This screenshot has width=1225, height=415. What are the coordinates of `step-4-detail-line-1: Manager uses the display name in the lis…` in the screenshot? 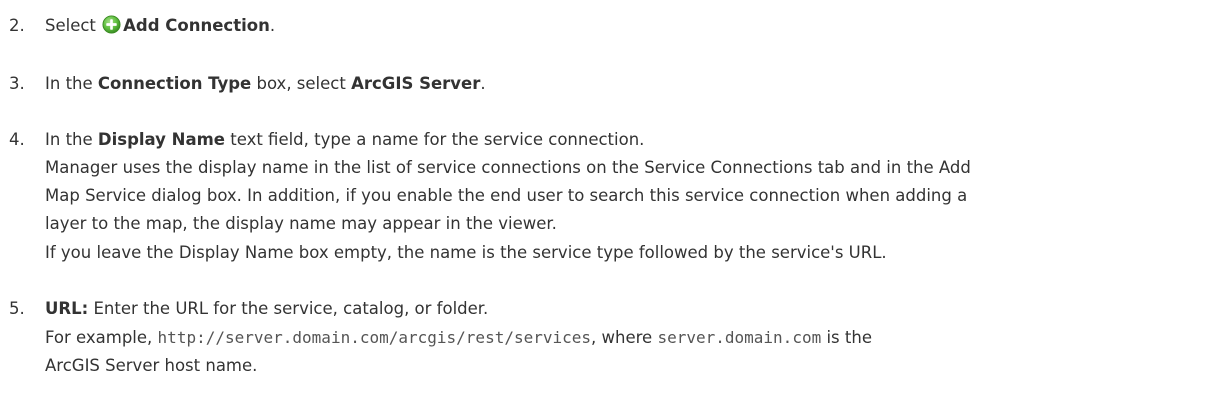 It's located at (508, 167).